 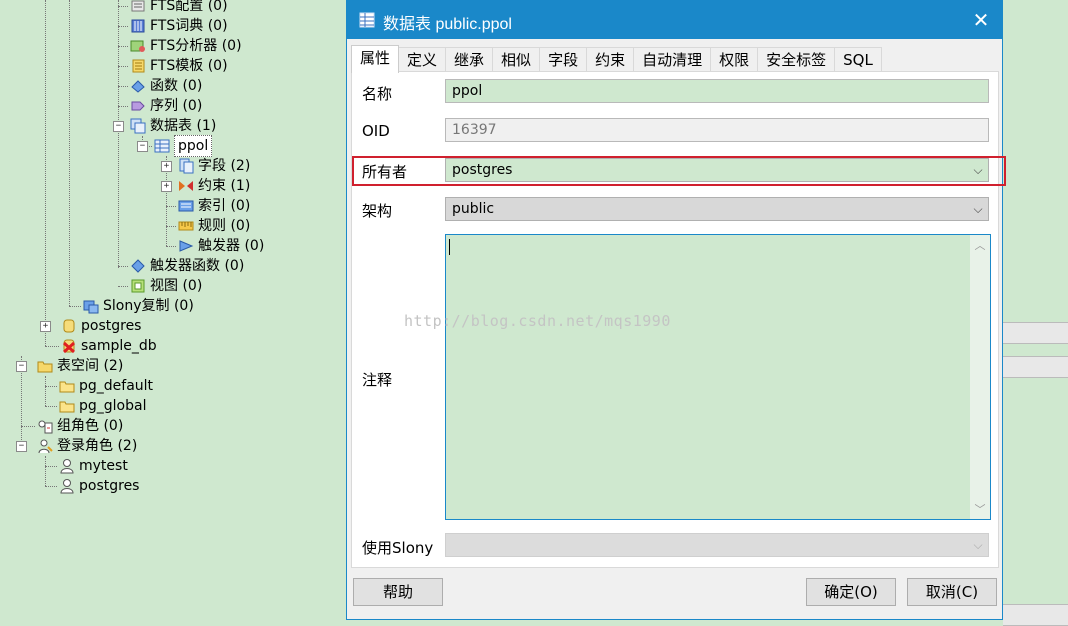 I want to click on chevron-down-icon: ﹀, so click(x=980, y=509).